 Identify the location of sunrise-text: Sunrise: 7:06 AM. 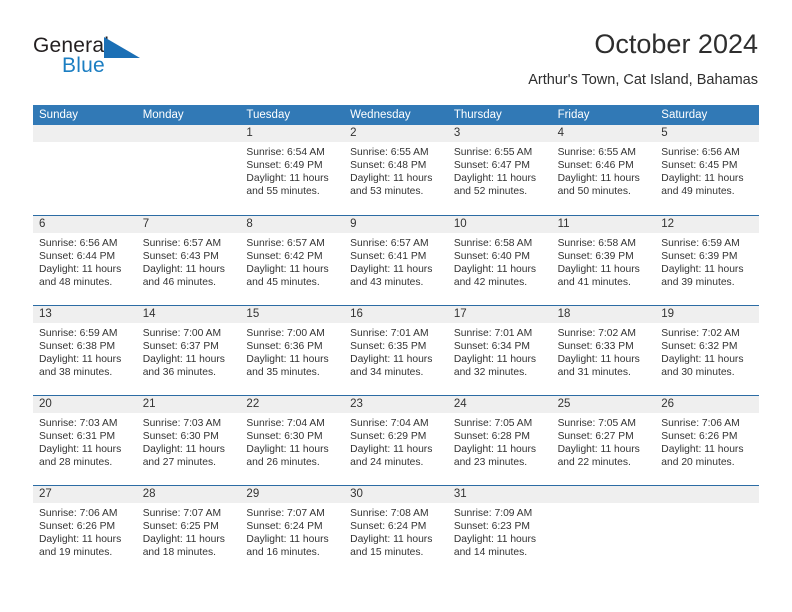
(700, 423).